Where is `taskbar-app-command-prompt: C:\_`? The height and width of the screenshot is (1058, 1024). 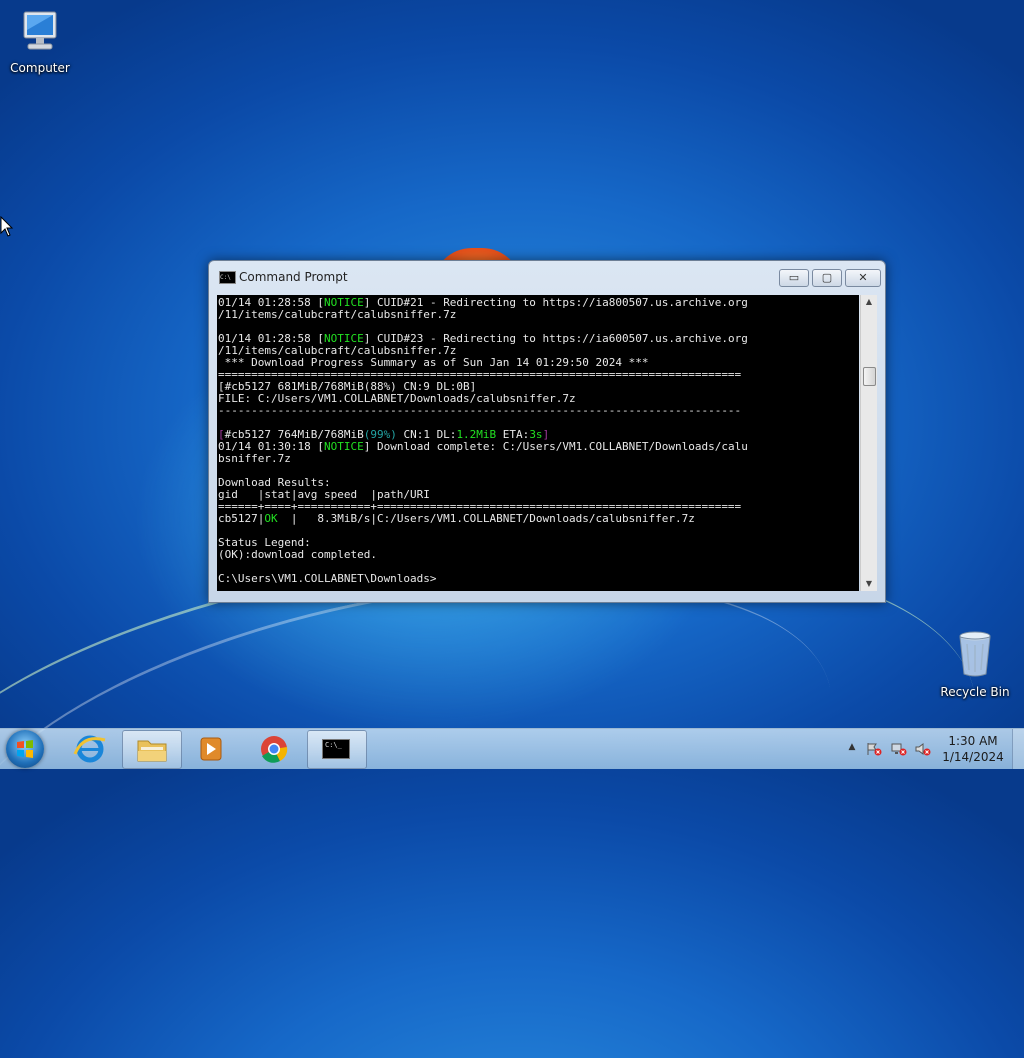
taskbar-app-command-prompt: C:\_ is located at coordinates (337, 749).